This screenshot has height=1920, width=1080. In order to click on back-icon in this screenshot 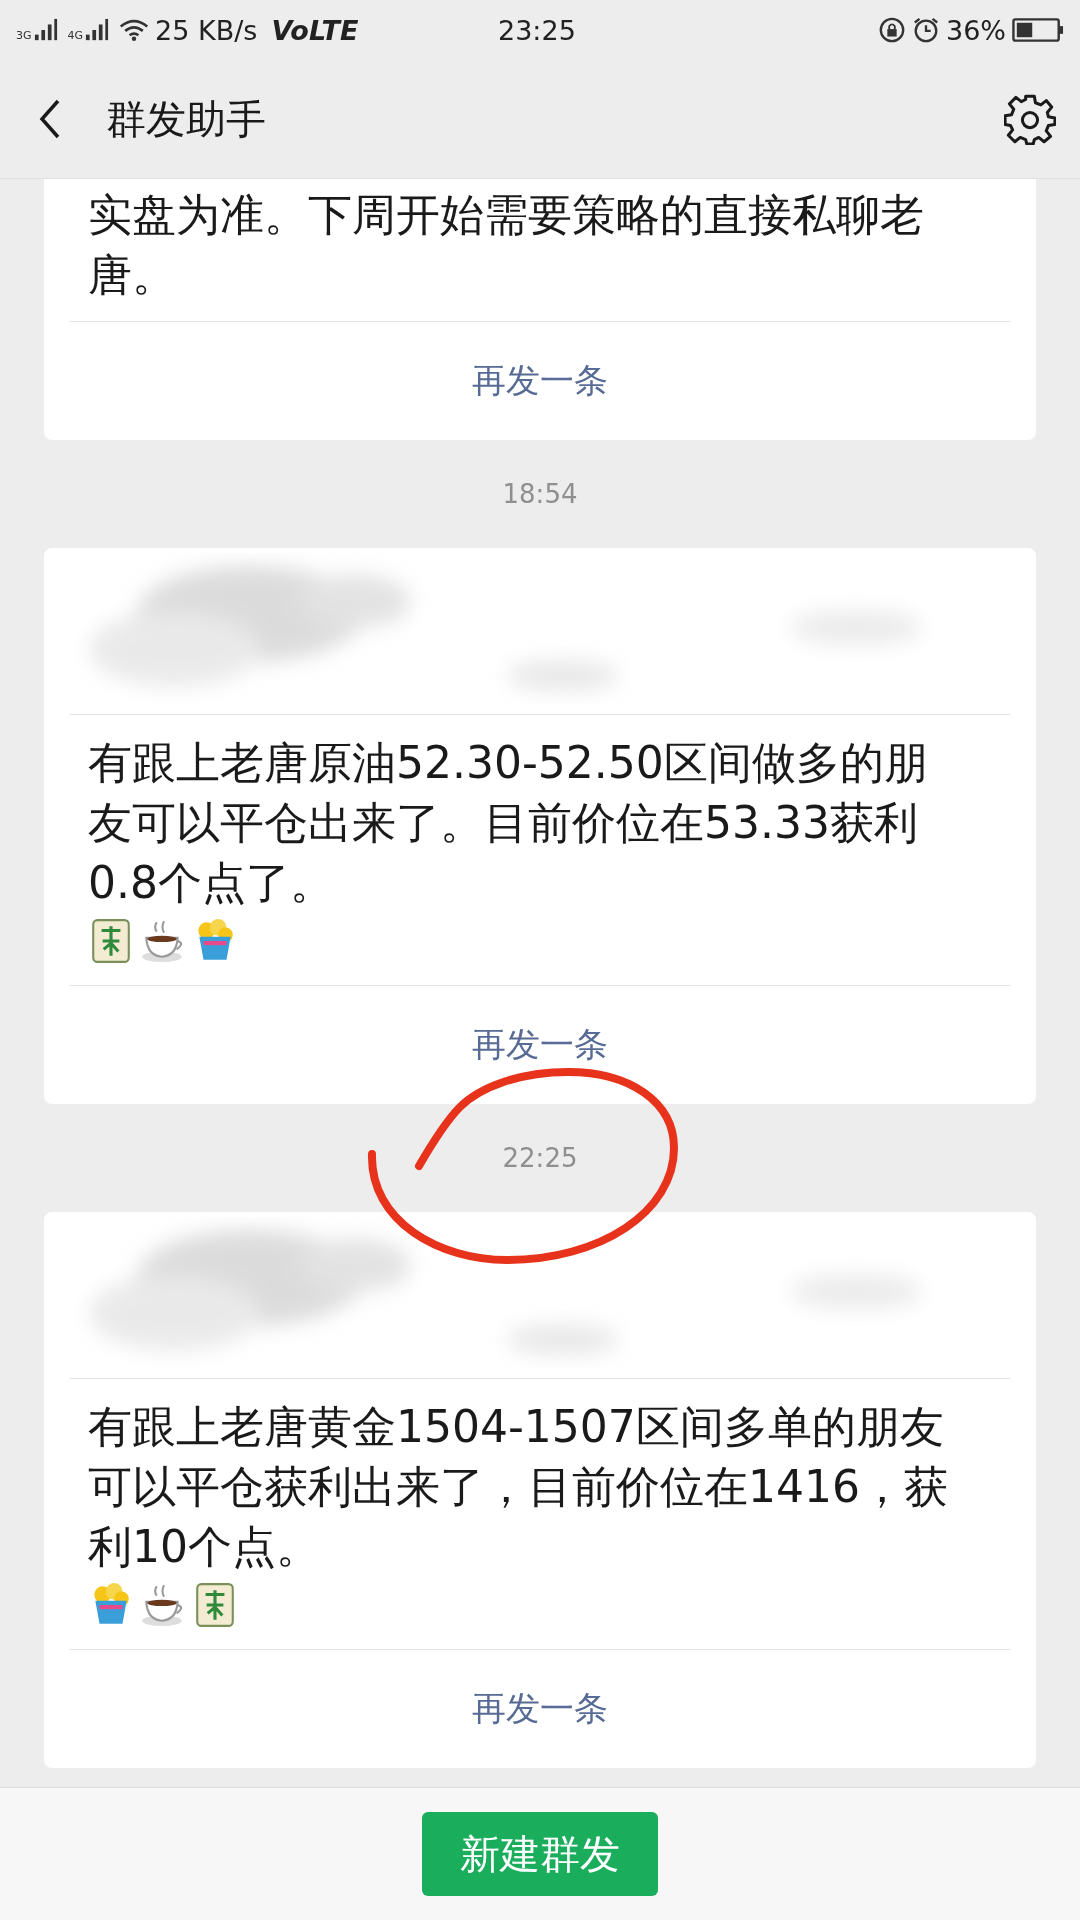, I will do `click(50, 119)`.